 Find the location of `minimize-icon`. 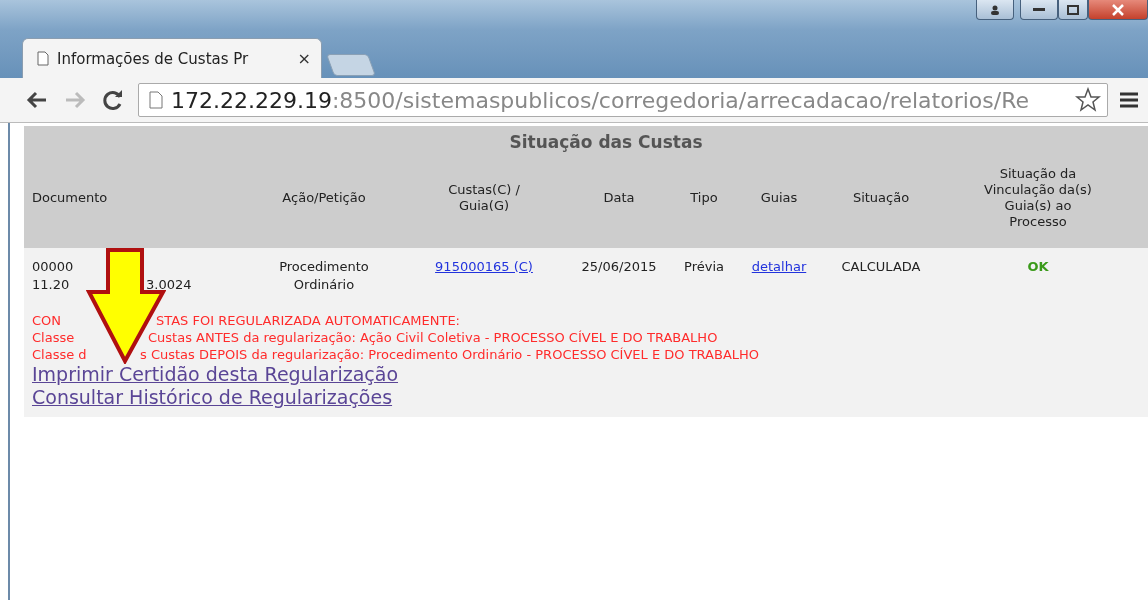

minimize-icon is located at coordinates (1039, 9).